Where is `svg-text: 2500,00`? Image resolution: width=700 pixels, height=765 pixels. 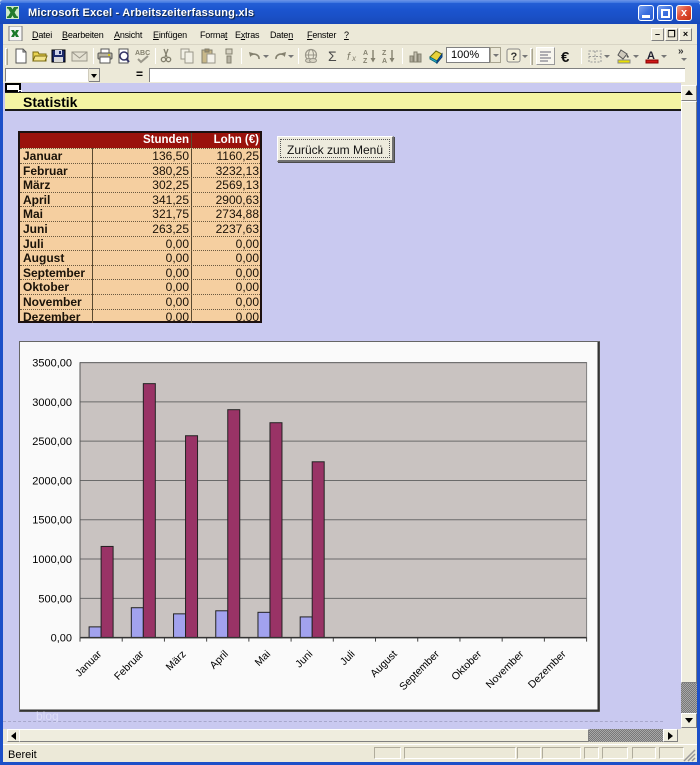 svg-text: 2500,00 is located at coordinates (52, 442).